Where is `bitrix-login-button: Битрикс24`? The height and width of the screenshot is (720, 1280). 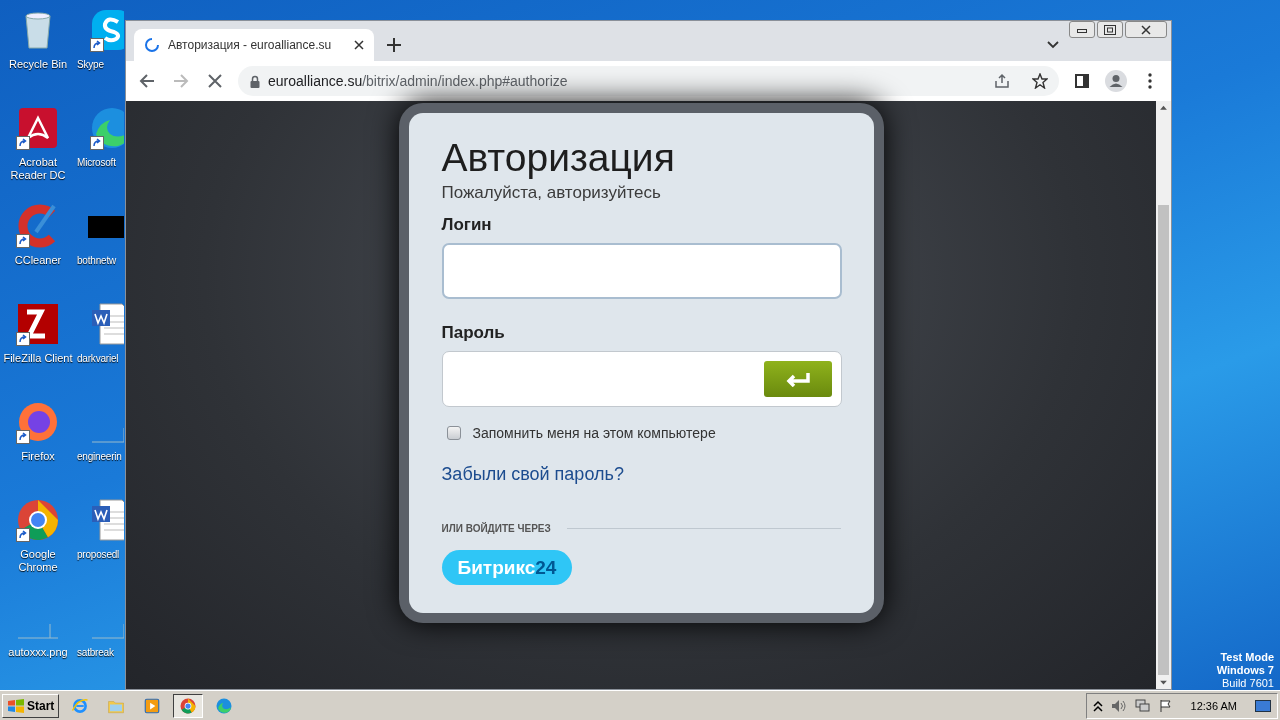
bitrix-login-button: Битрикс24 is located at coordinates (507, 567).